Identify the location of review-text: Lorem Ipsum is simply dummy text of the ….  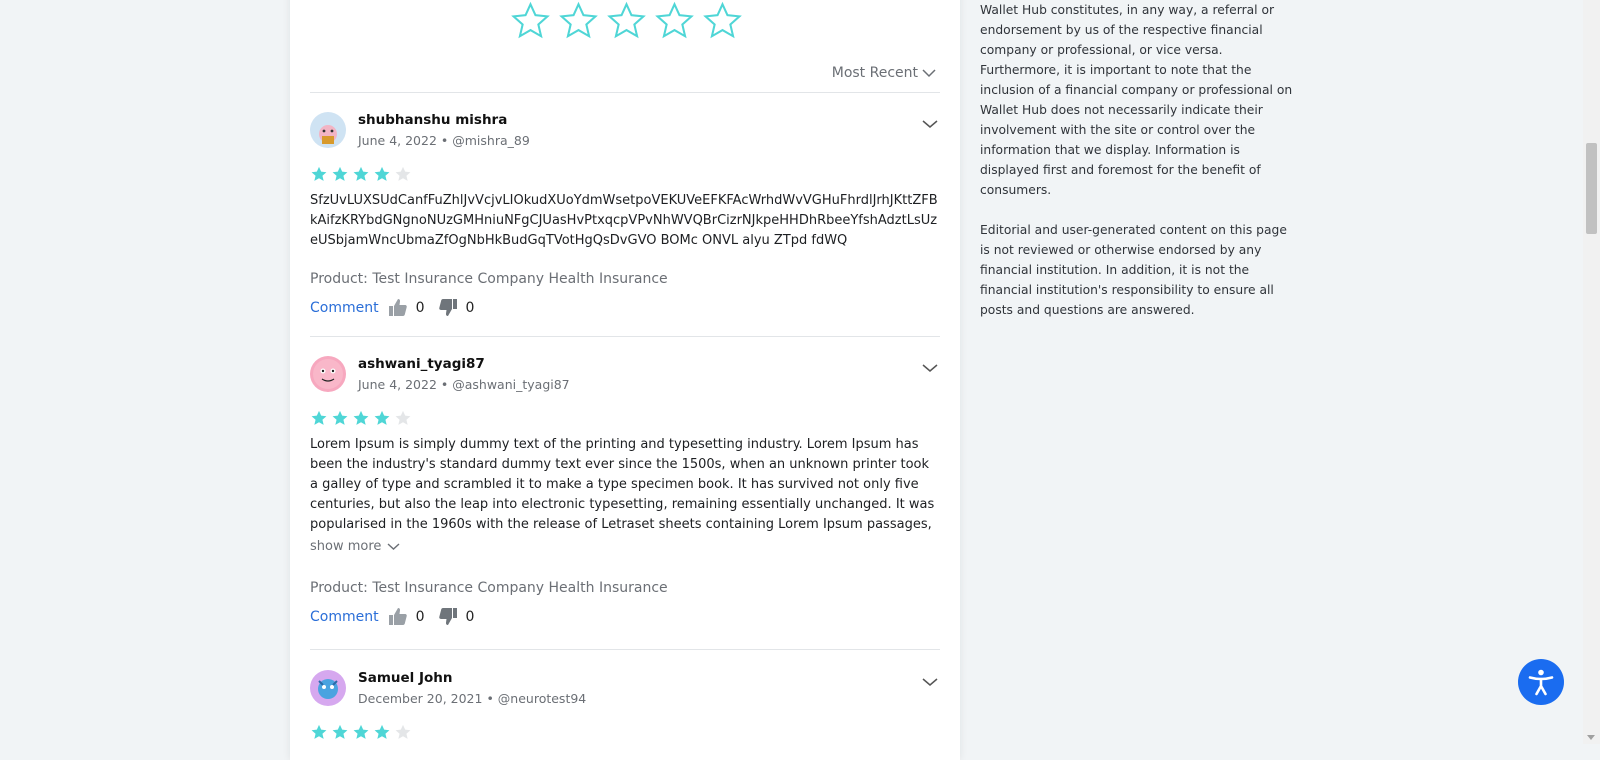
(622, 484).